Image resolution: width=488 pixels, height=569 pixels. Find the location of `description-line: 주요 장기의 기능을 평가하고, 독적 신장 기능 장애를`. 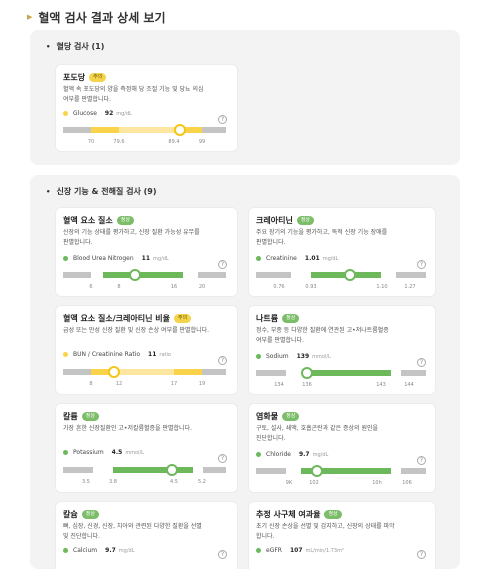

description-line: 주요 장기의 기능을 평가하고, 독적 신장 기능 장애를 is located at coordinates (322, 232).